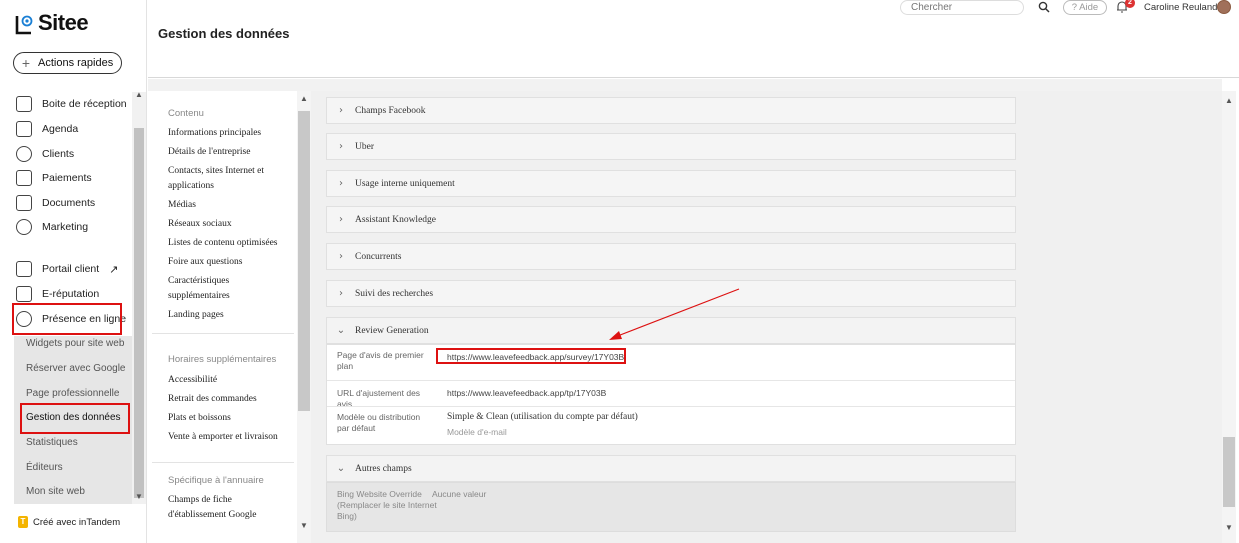 This screenshot has width=1239, height=543. What do you see at coordinates (75, 418) in the screenshot?
I see `highlight-data-management` at bounding box center [75, 418].